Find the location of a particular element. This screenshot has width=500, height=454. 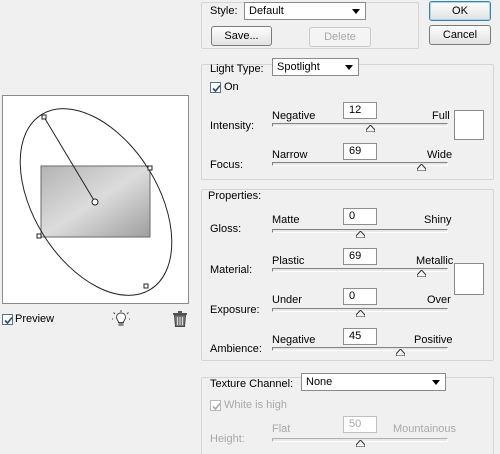

ambience-min-label: Negative is located at coordinates (294, 340).